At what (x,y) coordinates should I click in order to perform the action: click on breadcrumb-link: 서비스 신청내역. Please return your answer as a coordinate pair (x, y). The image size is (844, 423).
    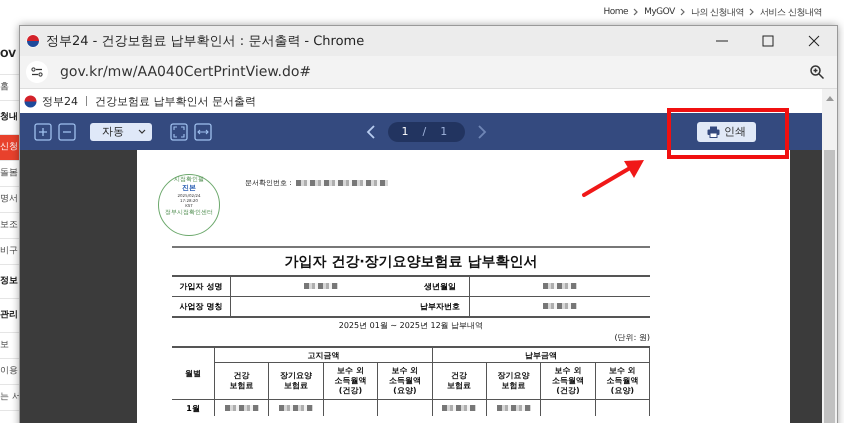
    Looking at the image, I should click on (791, 12).